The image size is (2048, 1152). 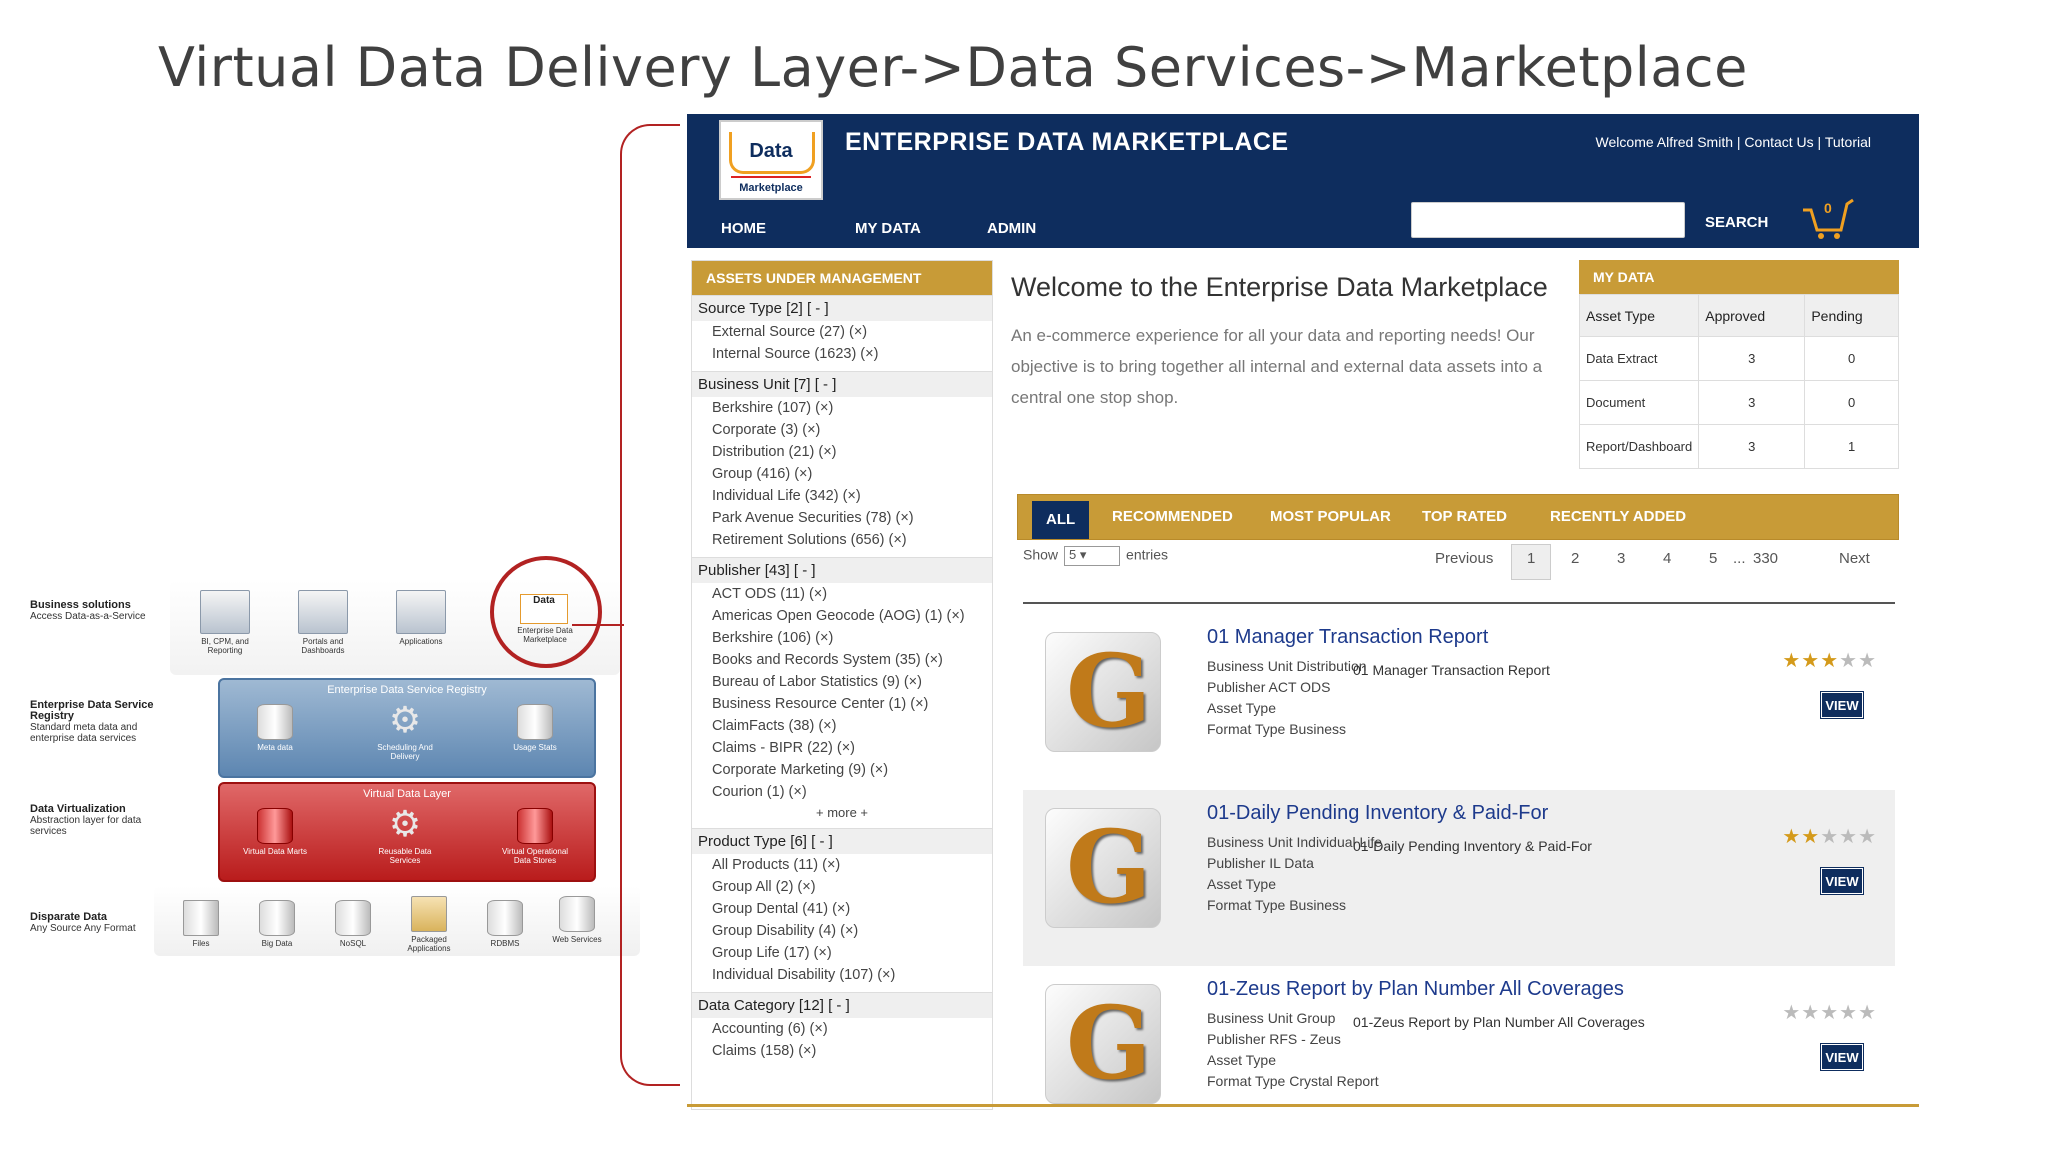 What do you see at coordinates (842, 1051) in the screenshot?
I see `facet-item: Claims (158) (×)` at bounding box center [842, 1051].